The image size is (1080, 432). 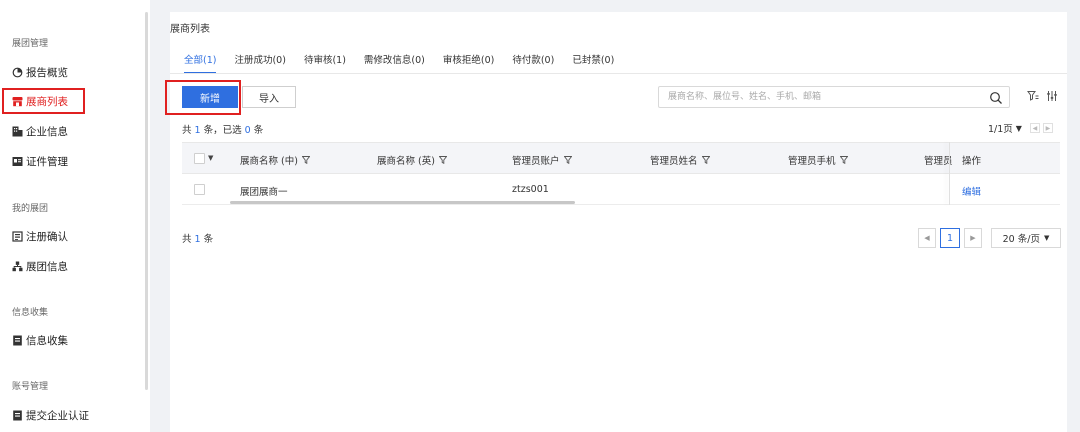 I want to click on sidebar-item-info-collection: 信息收集, so click(x=40, y=340).